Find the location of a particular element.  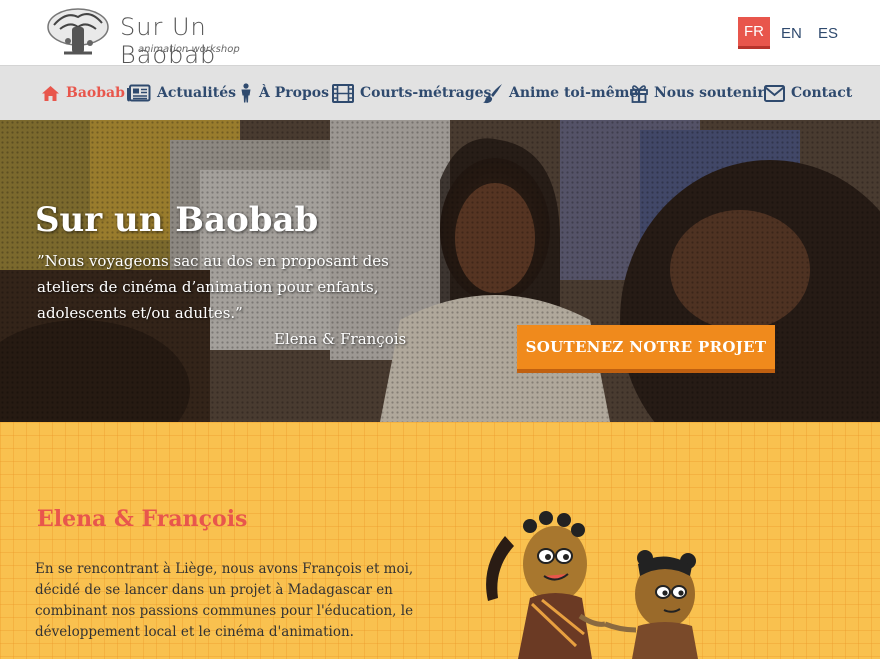

newspaper-icon is located at coordinates (139, 93).